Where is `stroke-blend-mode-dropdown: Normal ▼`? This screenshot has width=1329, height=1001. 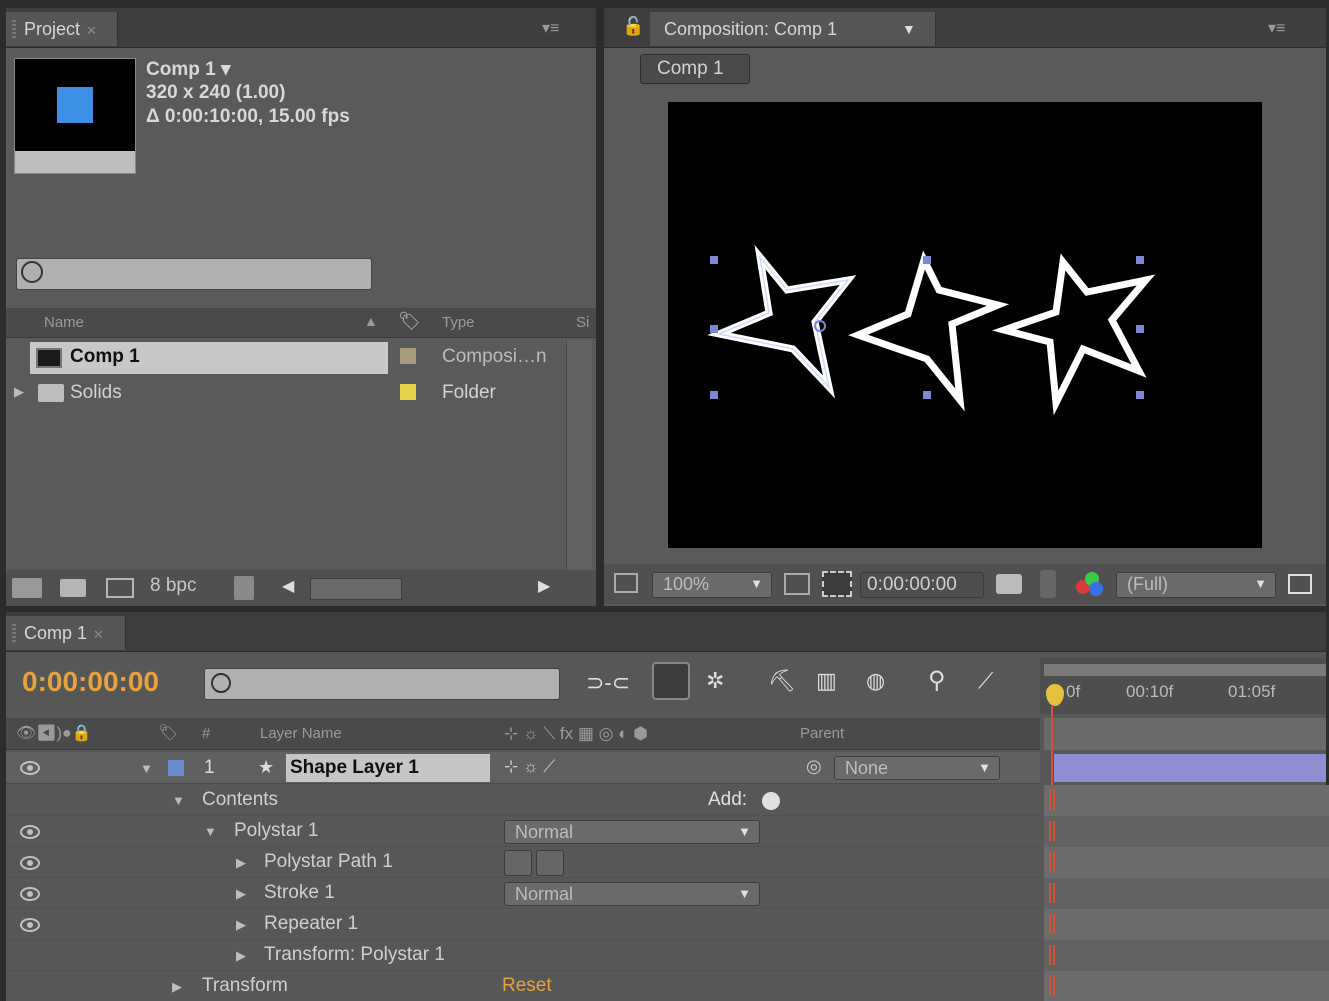 stroke-blend-mode-dropdown: Normal ▼ is located at coordinates (632, 894).